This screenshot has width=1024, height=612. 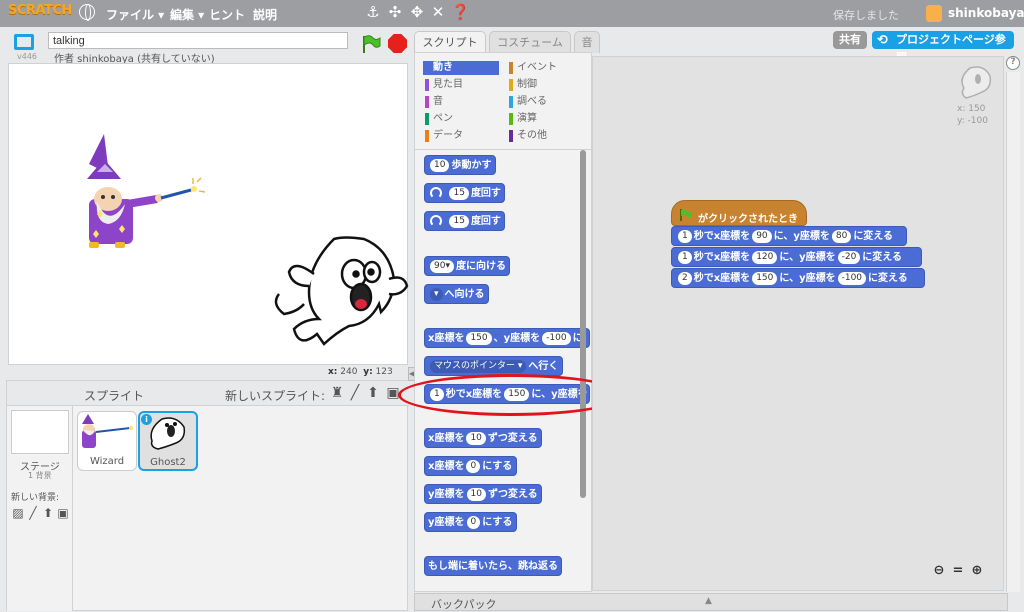 I want to click on edit-menu: 編集 ▾, so click(x=187, y=14).